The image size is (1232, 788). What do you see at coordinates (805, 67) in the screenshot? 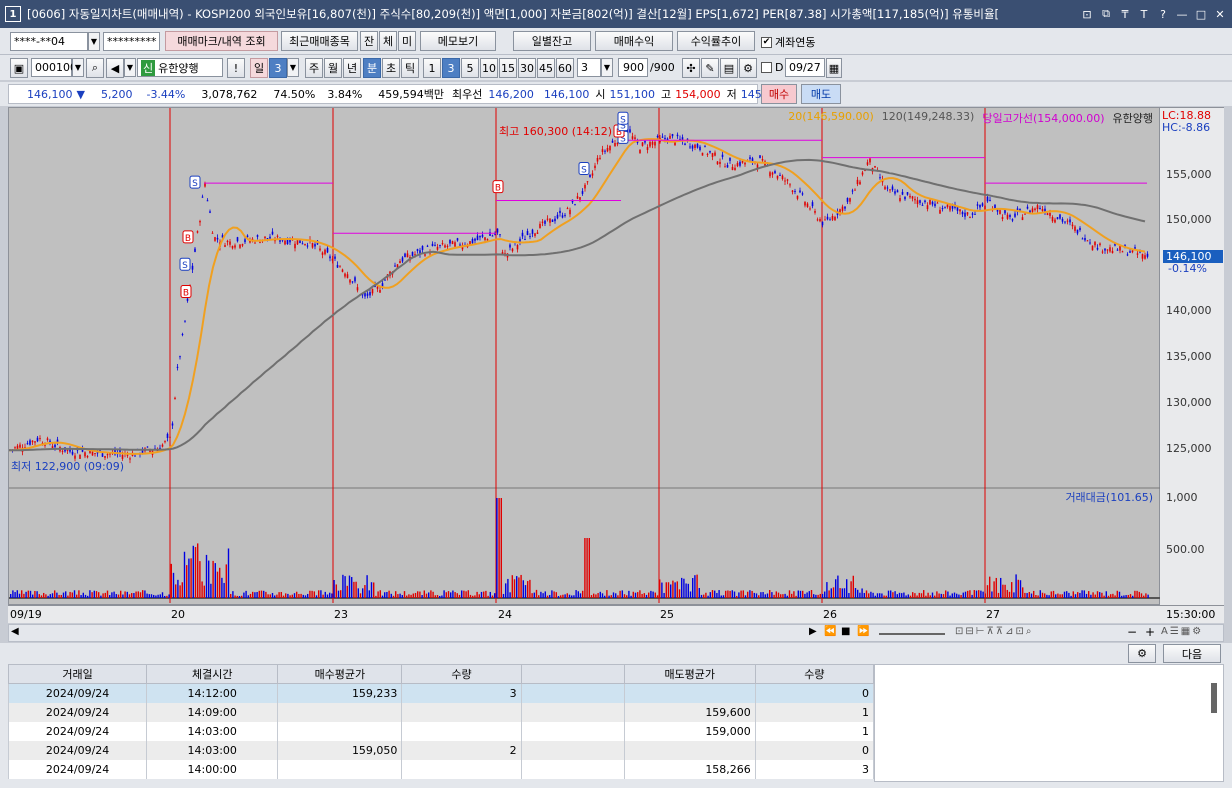
I see `date-input: 09/27` at bounding box center [805, 67].